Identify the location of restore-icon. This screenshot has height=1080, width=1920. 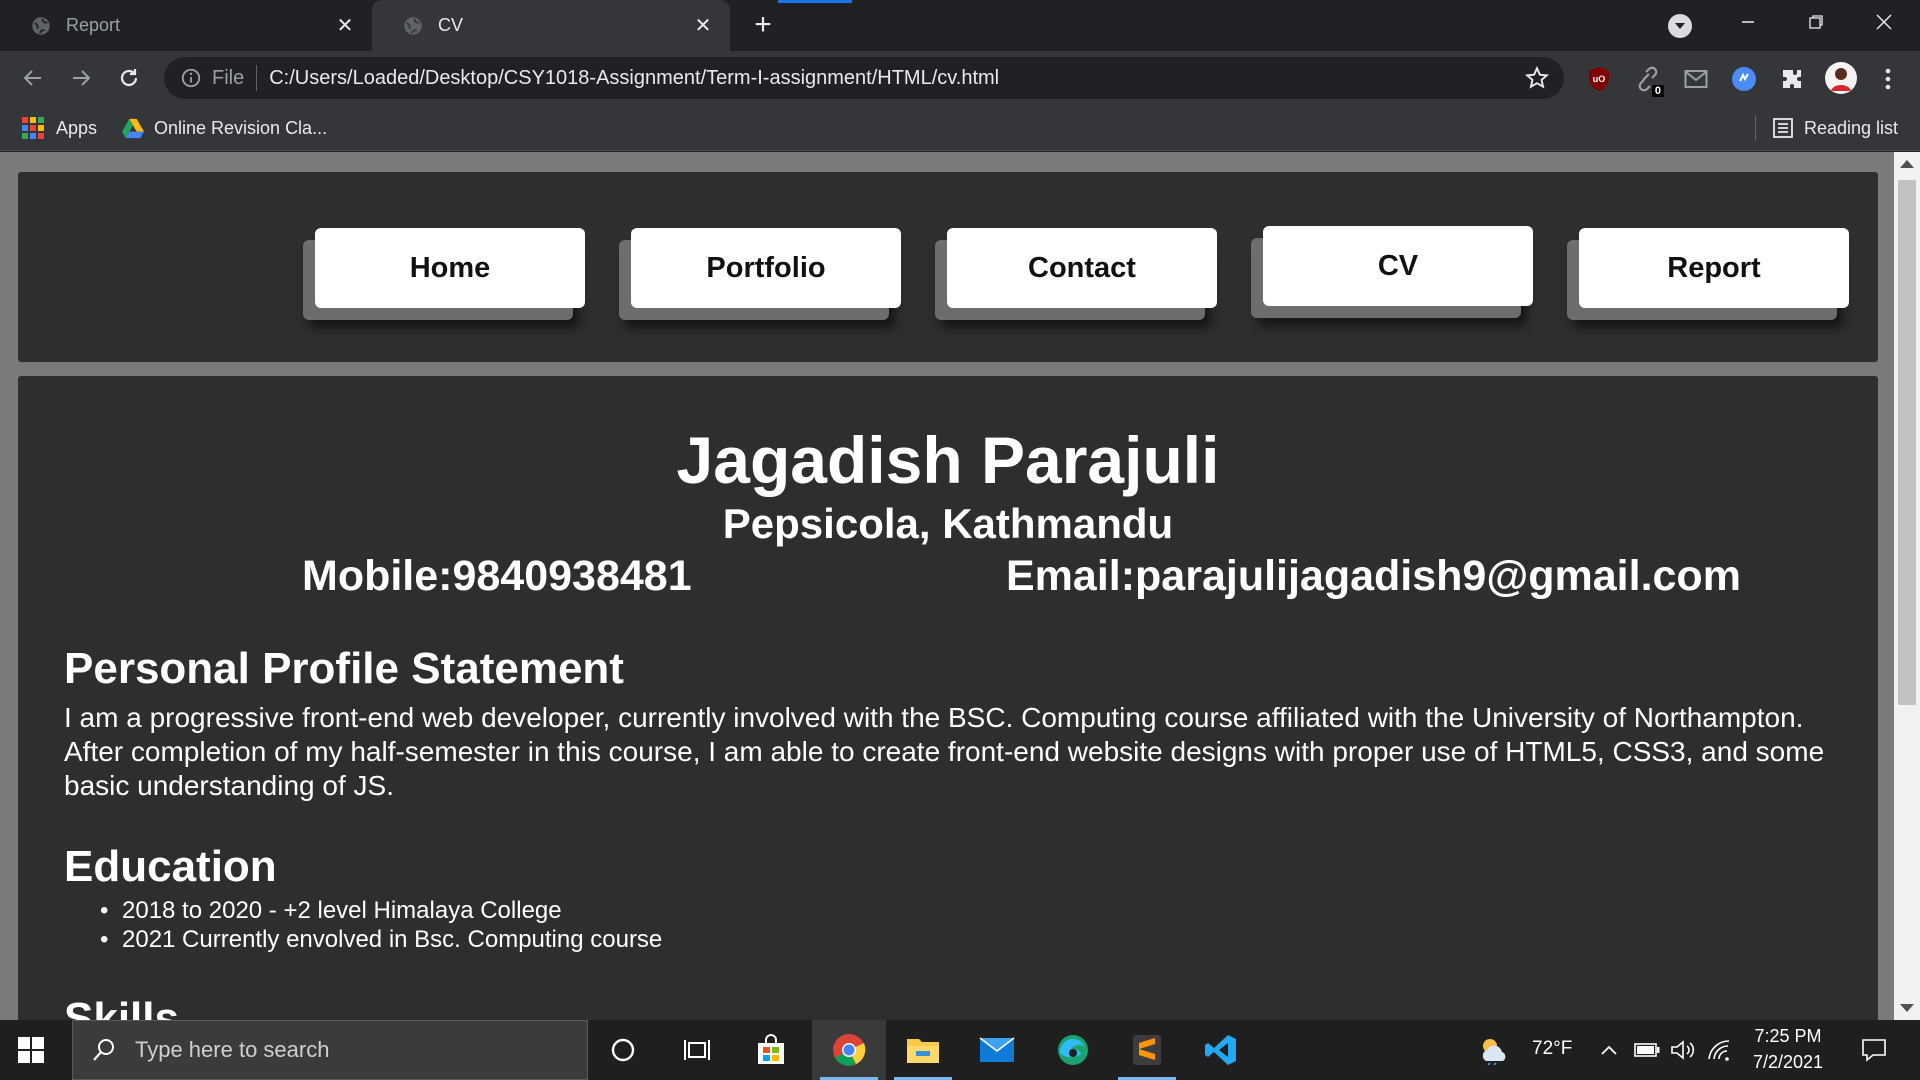
(1816, 22).